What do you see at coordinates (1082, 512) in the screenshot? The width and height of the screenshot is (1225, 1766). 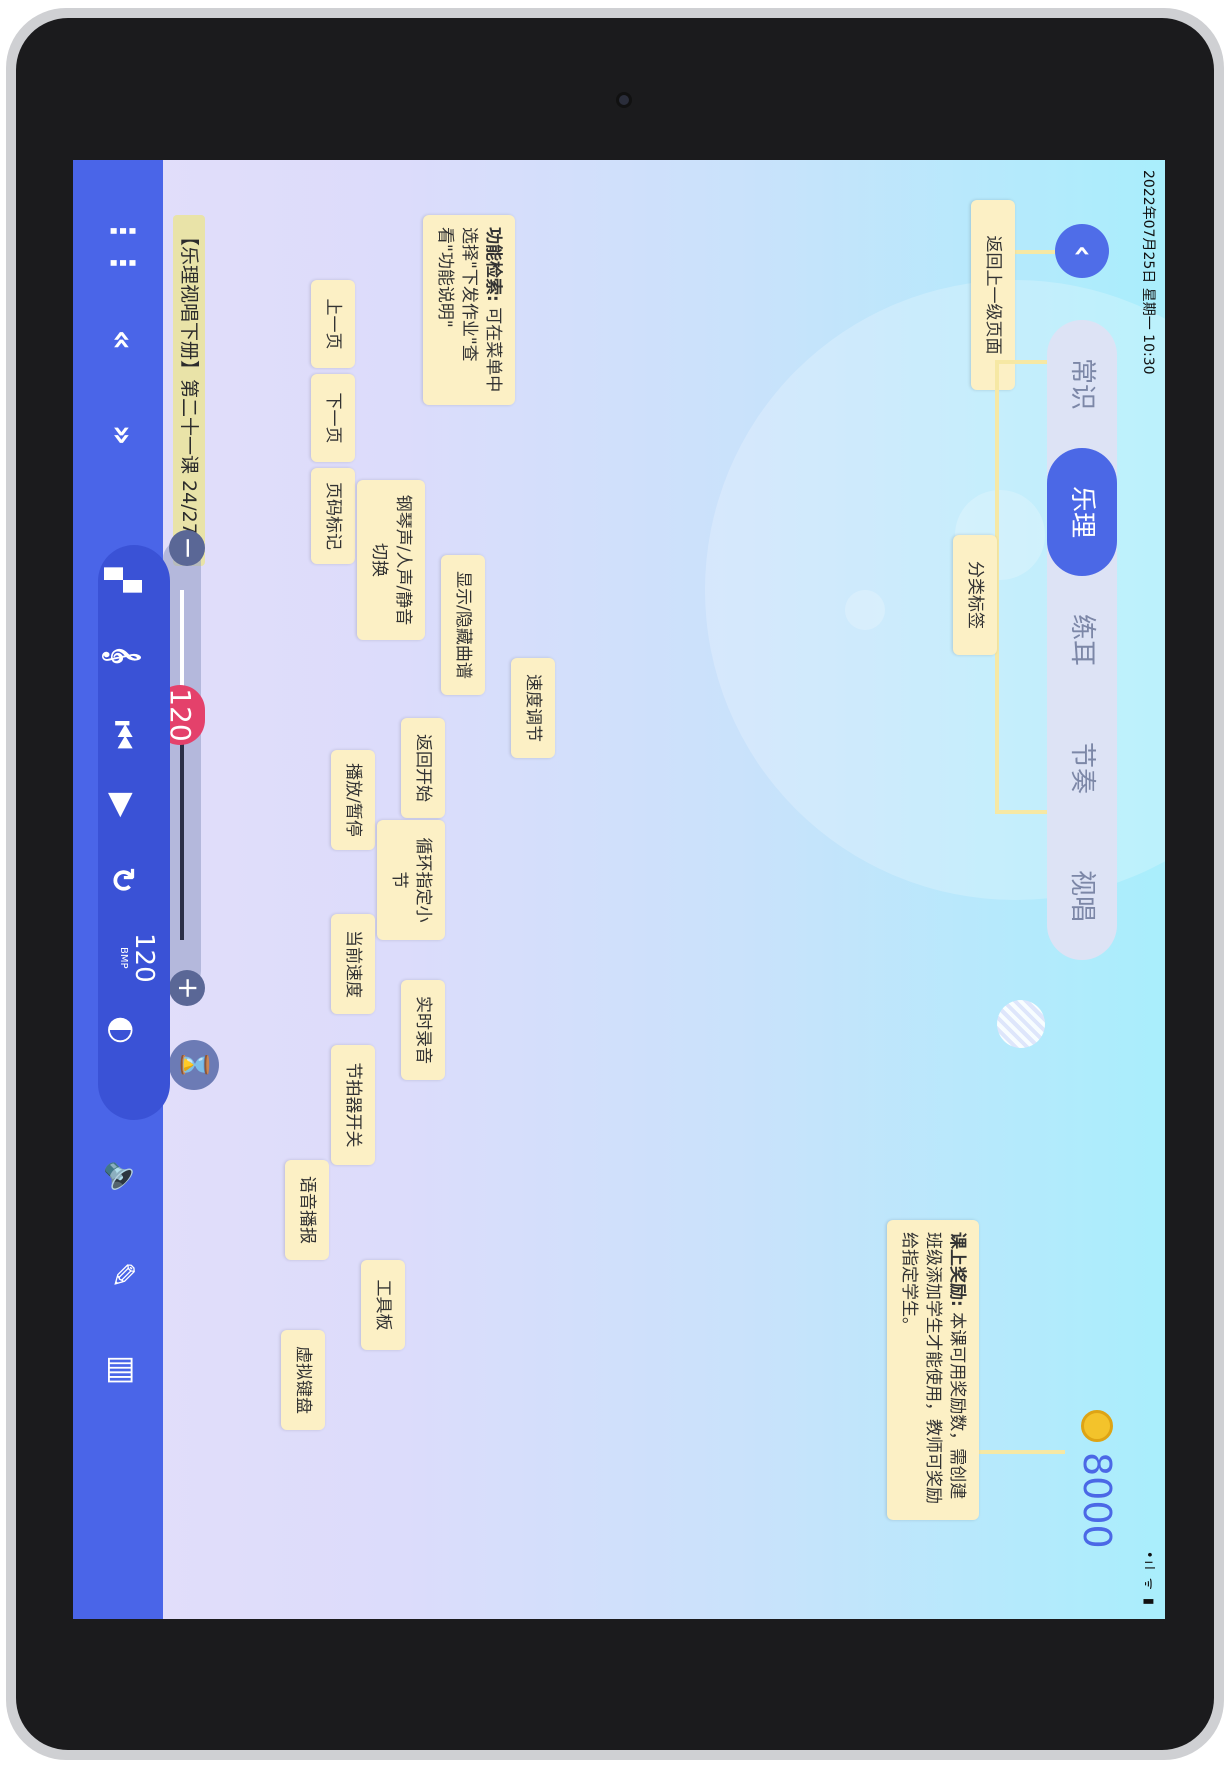 I see `tab-yueli: 乐理` at bounding box center [1082, 512].